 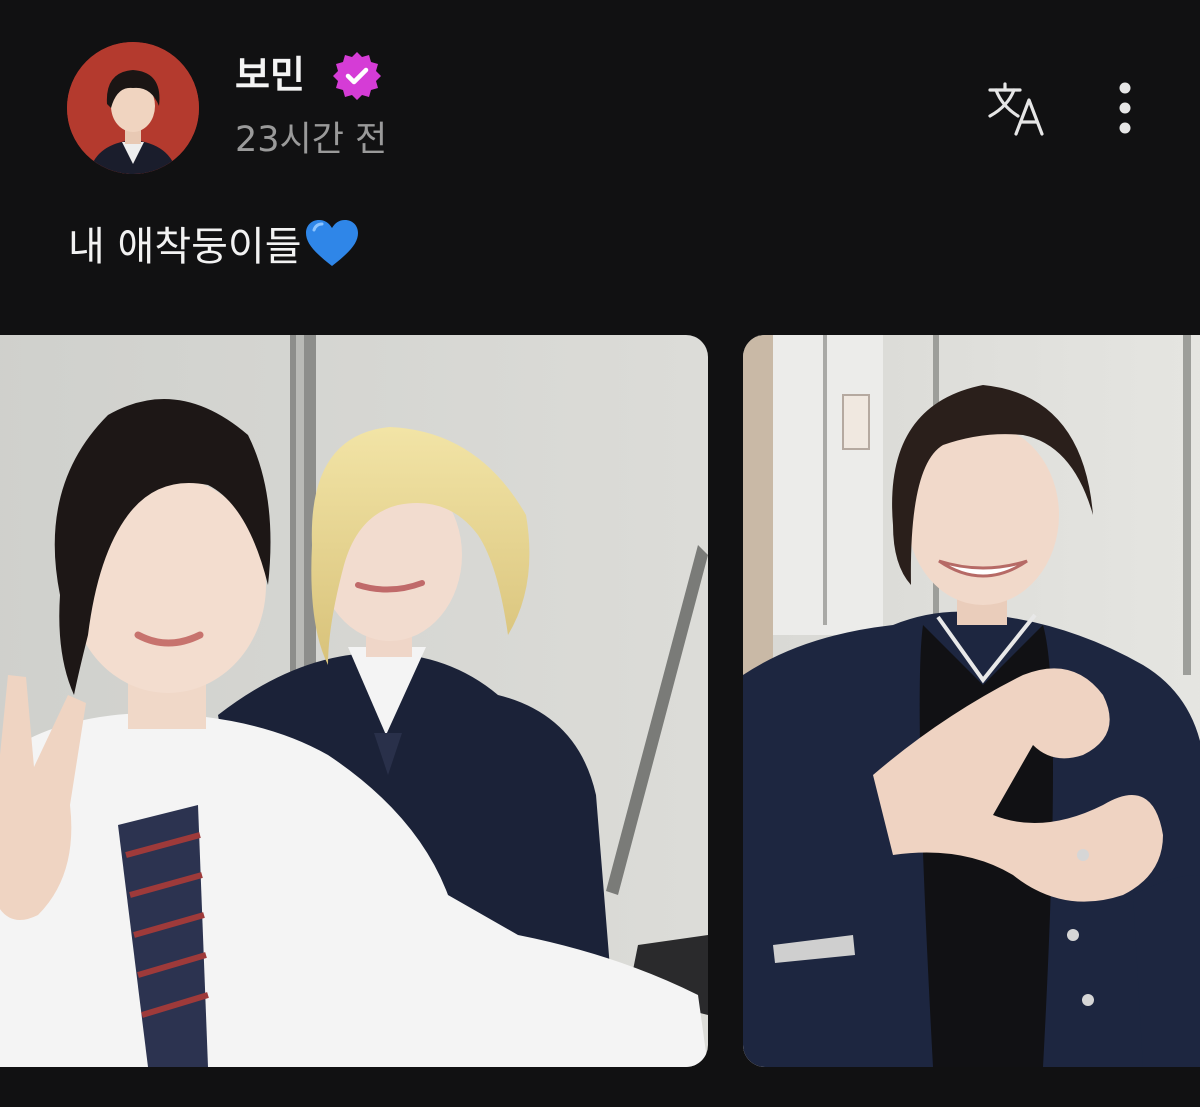 I want to click on avatar-image, so click(x=133, y=108).